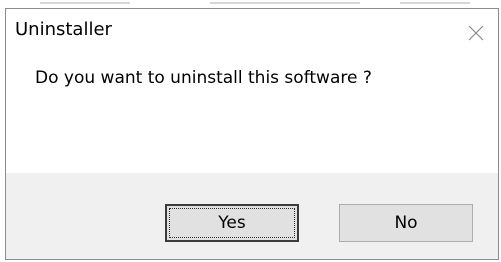 This screenshot has width=501, height=262. I want to click on background-edge, so click(250, 4).